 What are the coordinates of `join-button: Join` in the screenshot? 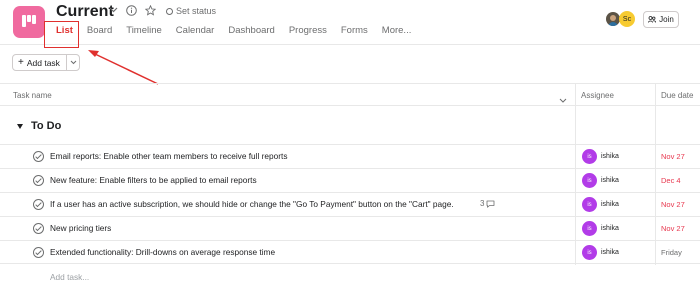 It's located at (661, 19).